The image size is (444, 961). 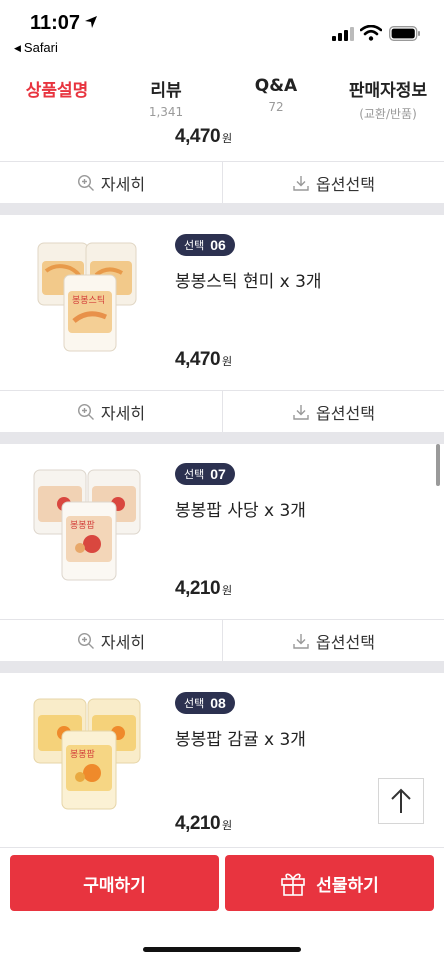 I want to click on gift-button: 선물하기, so click(x=329, y=883).